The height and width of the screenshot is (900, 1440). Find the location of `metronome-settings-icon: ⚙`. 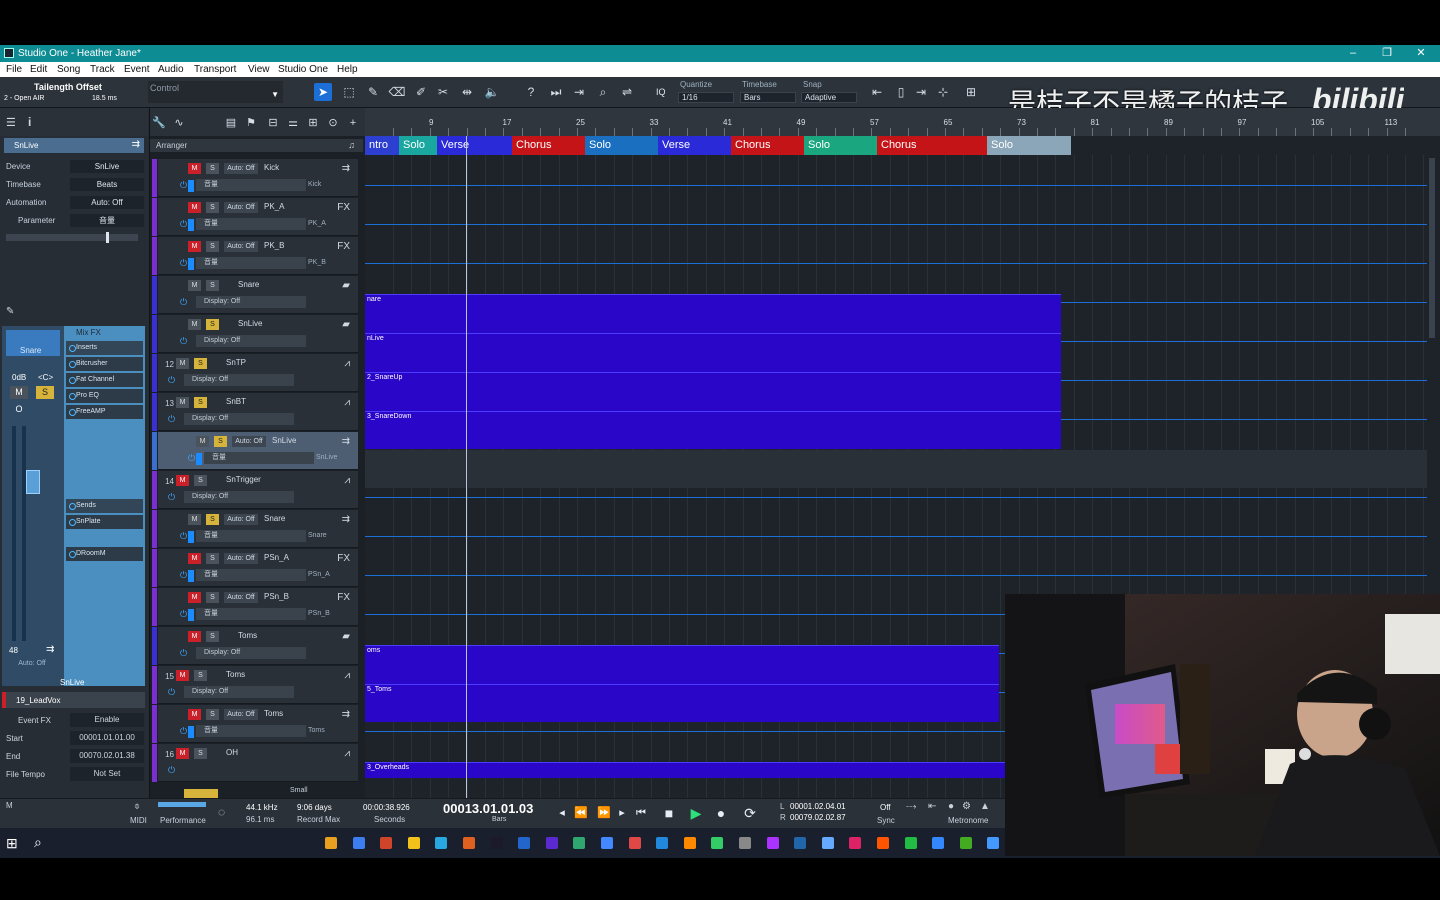

metronome-settings-icon: ⚙ is located at coordinates (966, 806).